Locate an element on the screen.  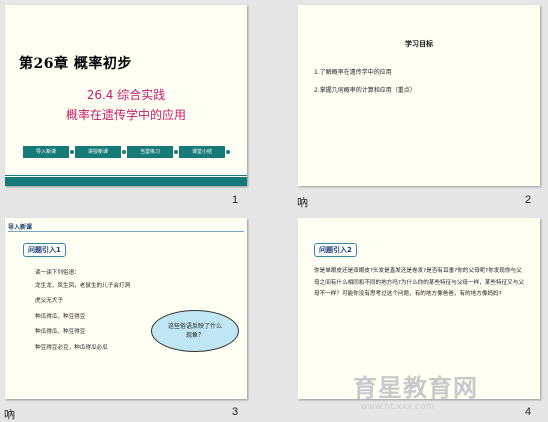
poem-line: 虎父无犬子 is located at coordinates (49, 301).